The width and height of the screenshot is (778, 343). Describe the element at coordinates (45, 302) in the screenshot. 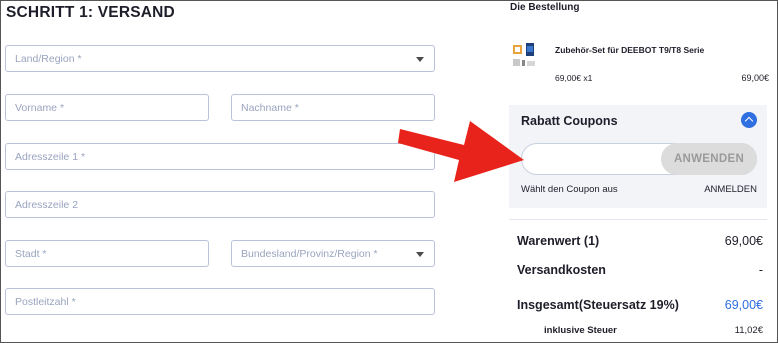

I see `zip-placeholder: Postleitzahl *` at that location.